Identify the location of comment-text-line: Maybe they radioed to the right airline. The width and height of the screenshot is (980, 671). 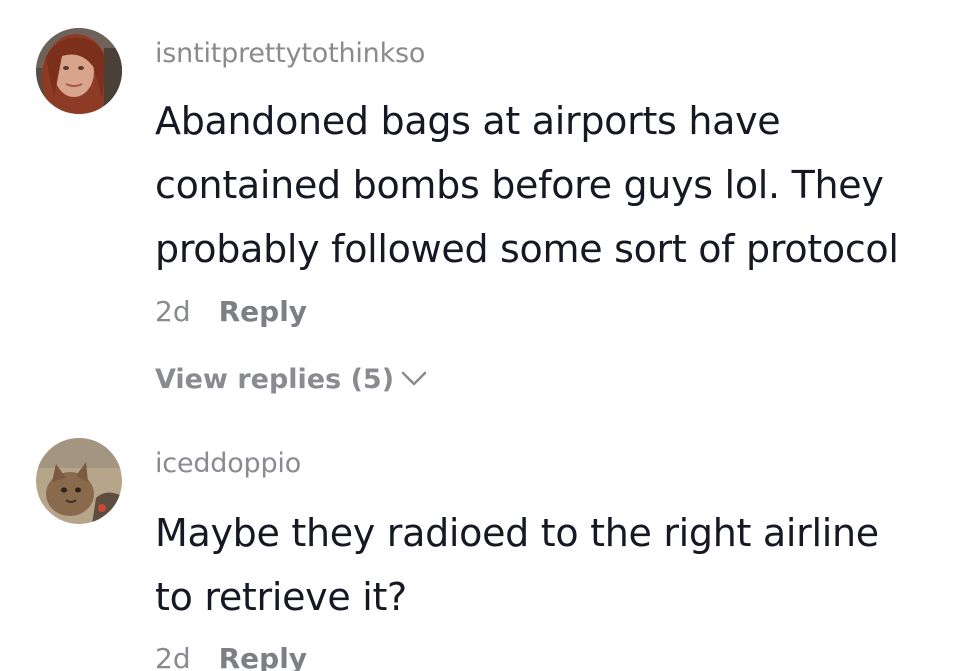
(517, 533).